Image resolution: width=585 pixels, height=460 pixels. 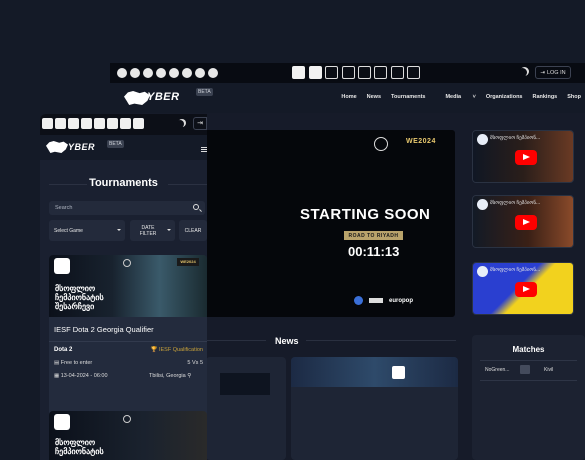 I want to click on login-label: LOG IN, so click(x=556, y=72).